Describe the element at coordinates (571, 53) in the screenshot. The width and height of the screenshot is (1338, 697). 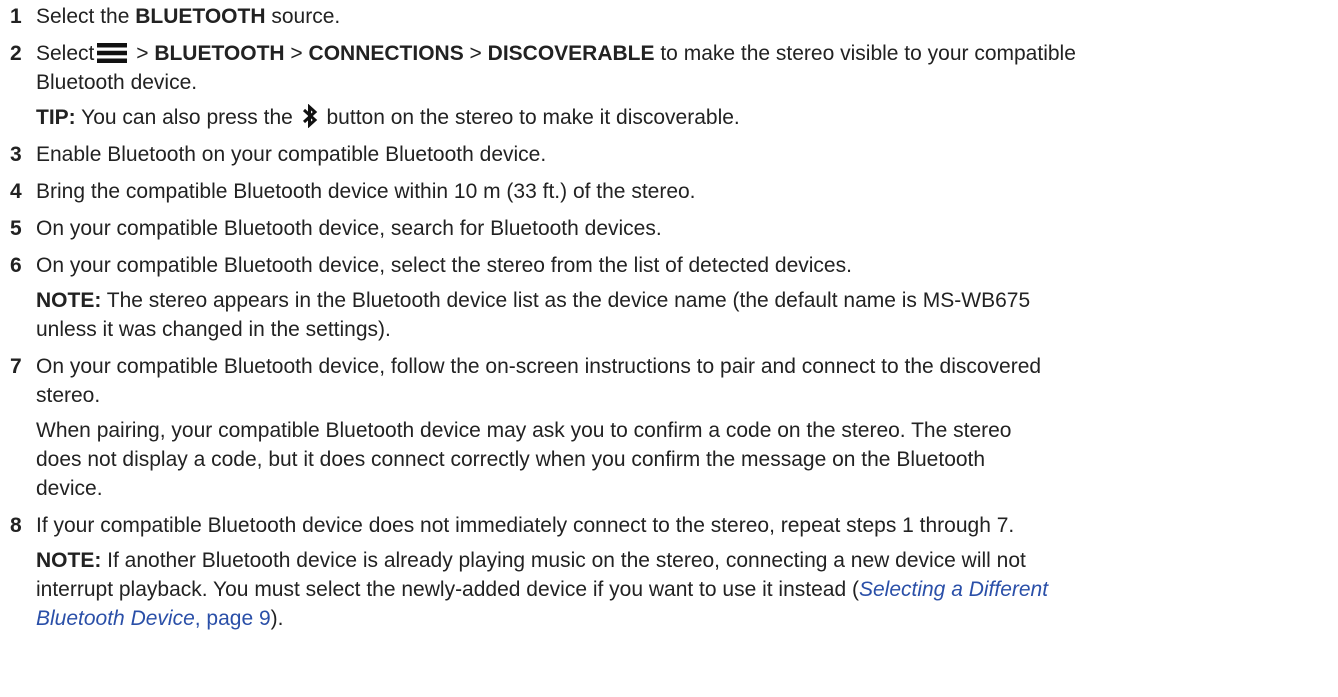
I see `ui-term: DISCOVERABLE` at that location.